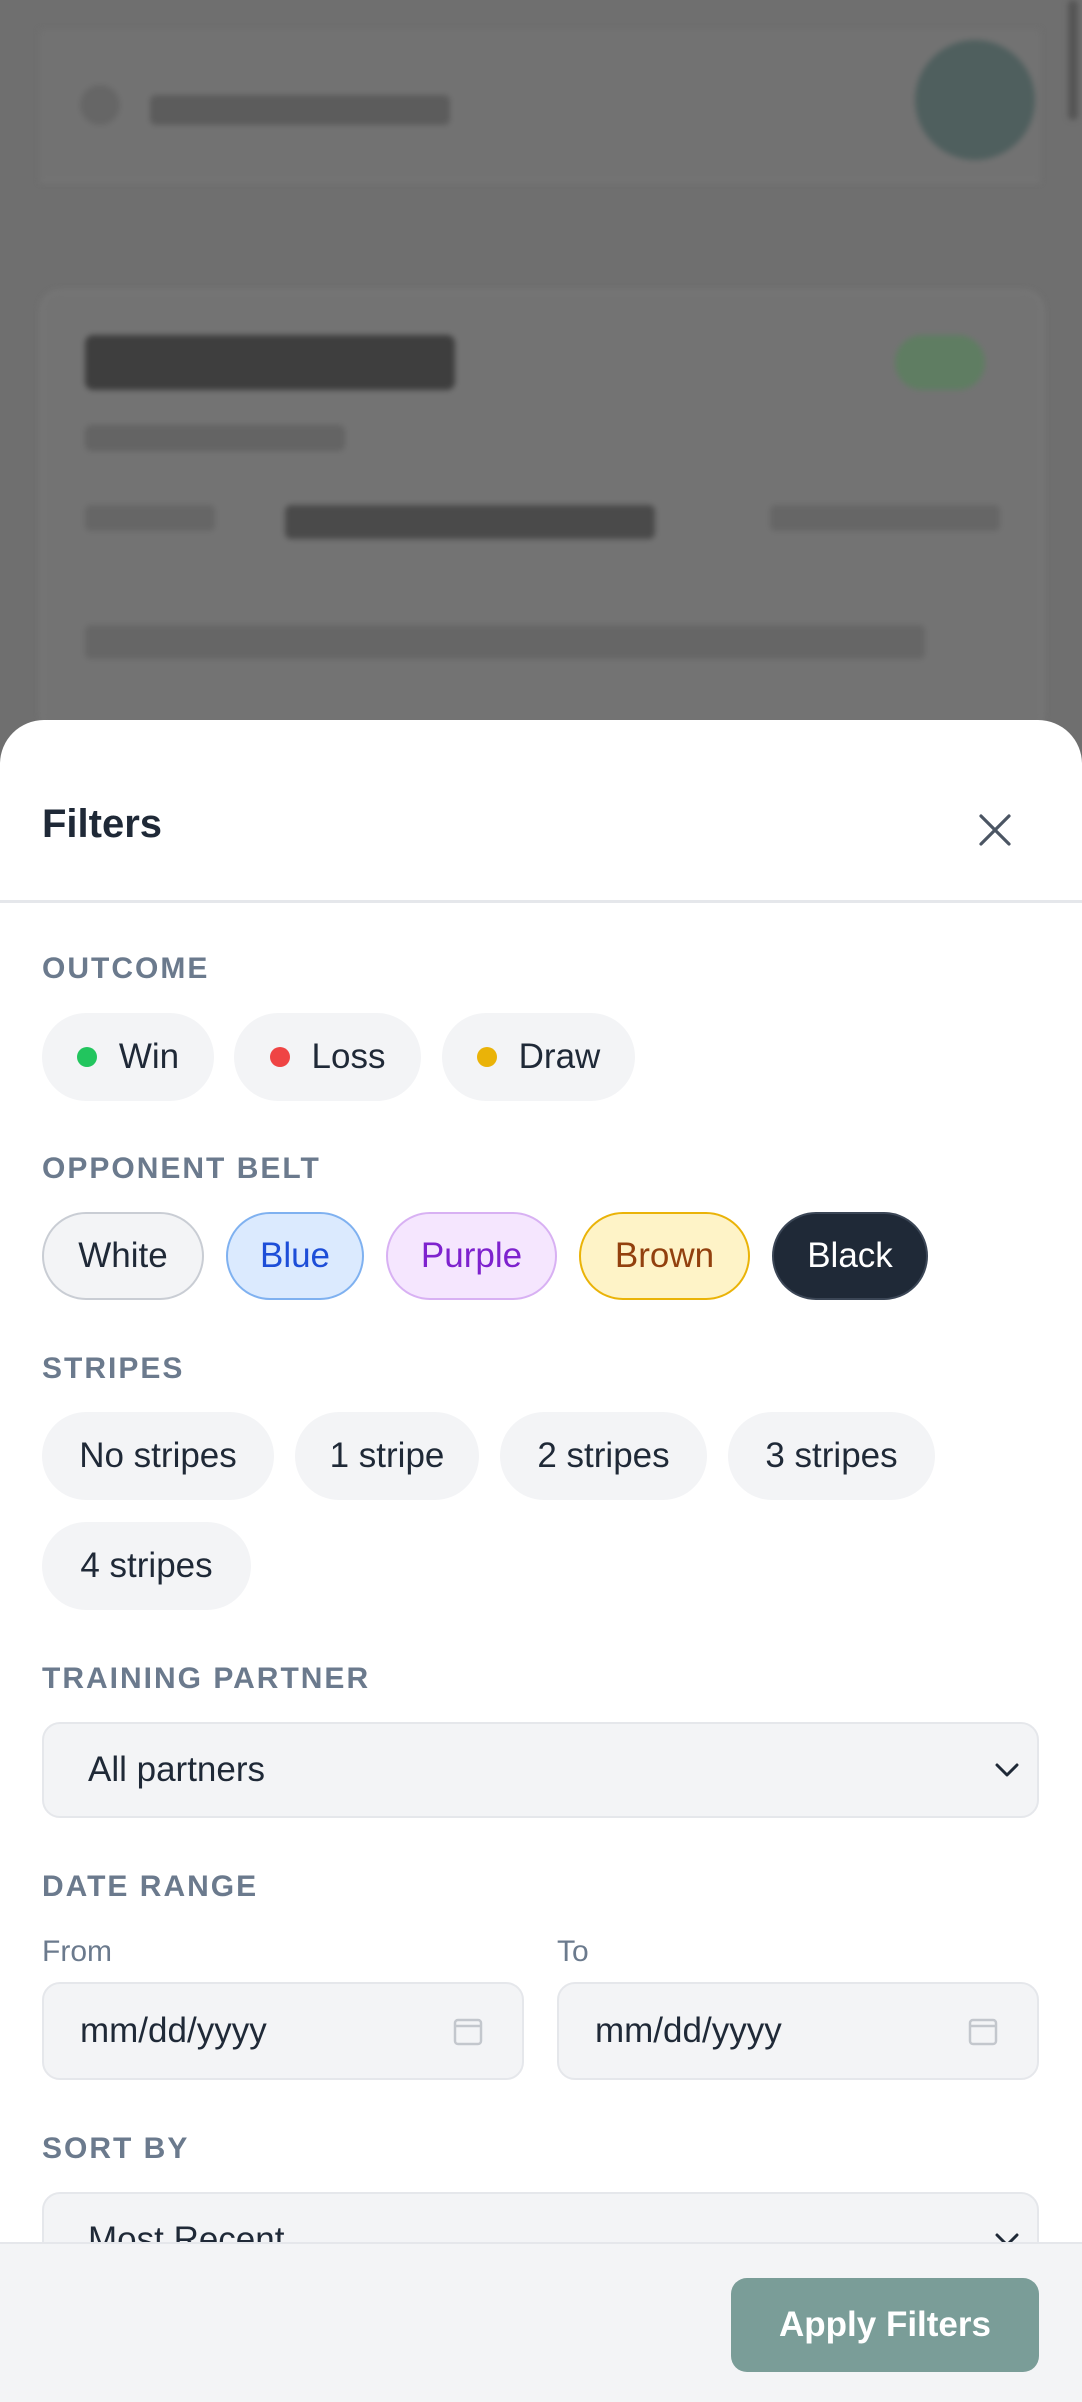 The image size is (1082, 2402). I want to click on stripes-chip-2: 2 stripes, so click(603, 1456).